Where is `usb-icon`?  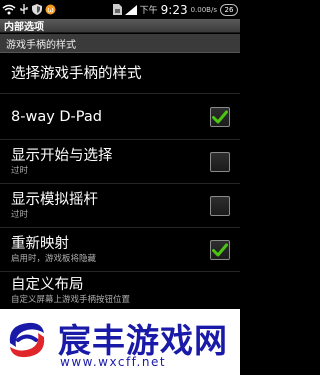
usb-icon is located at coordinates (24, 9).